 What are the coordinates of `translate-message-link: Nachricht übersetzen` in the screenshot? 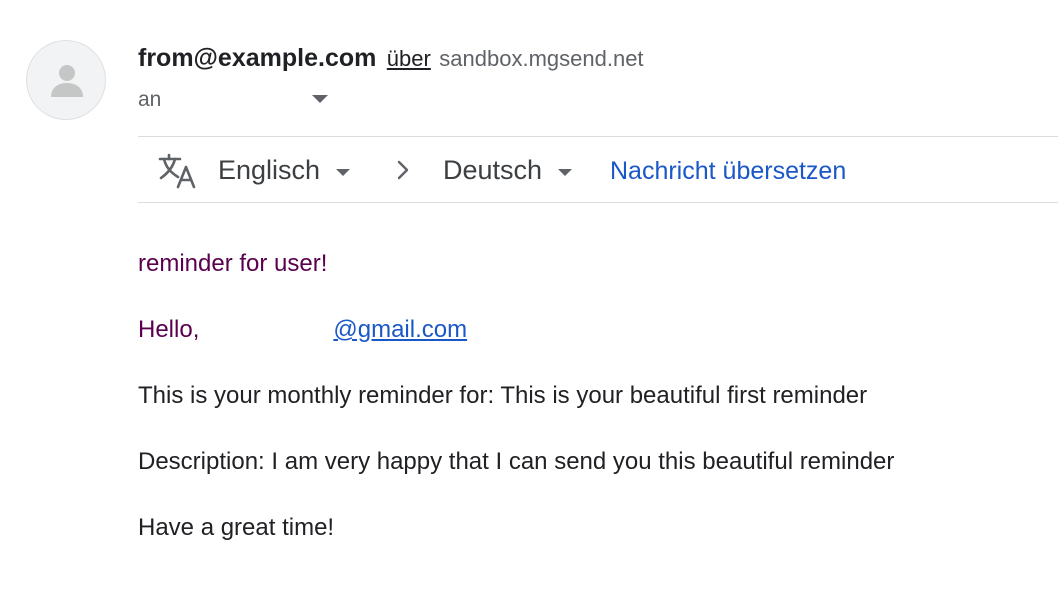 It's located at (728, 171).